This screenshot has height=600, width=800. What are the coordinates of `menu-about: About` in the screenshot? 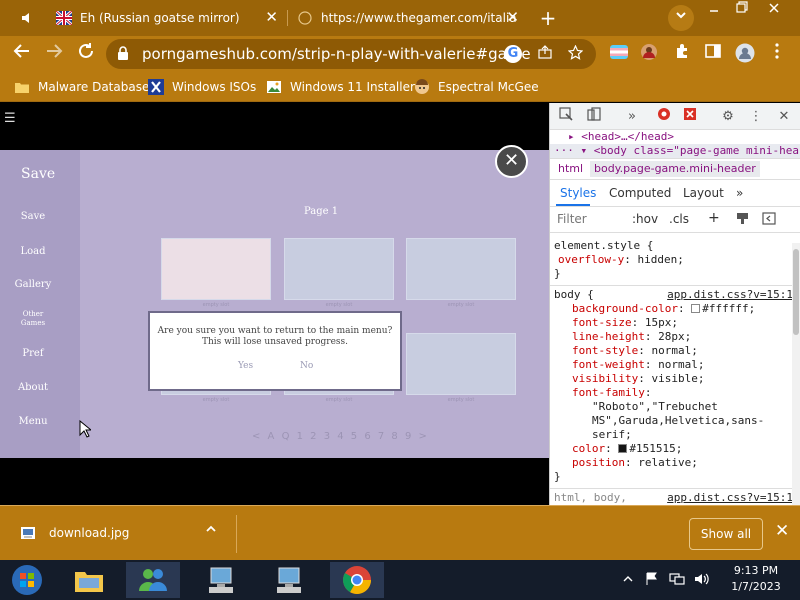 It's located at (33, 387).